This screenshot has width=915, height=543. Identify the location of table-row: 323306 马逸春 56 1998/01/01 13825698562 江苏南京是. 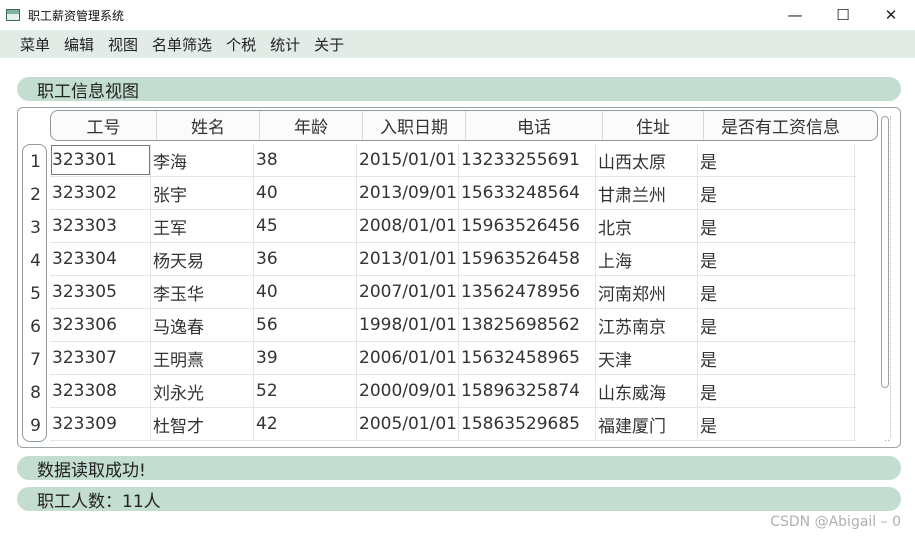
(453, 325).